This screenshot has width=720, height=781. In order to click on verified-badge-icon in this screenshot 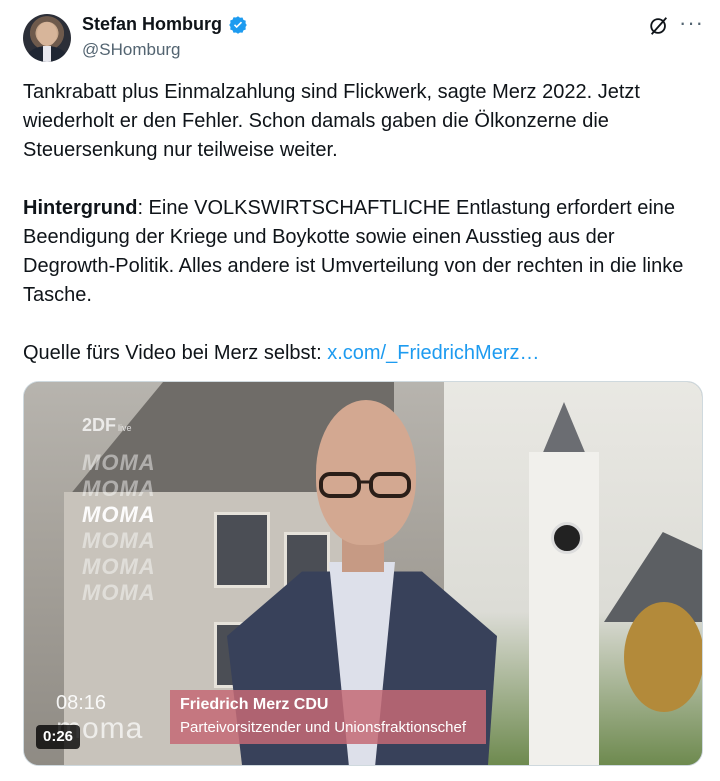, I will do `click(238, 24)`.